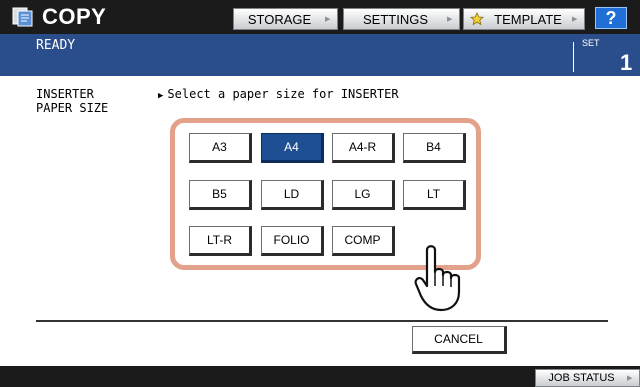 This screenshot has width=640, height=387. What do you see at coordinates (56, 45) in the screenshot?
I see `status-text: READY` at bounding box center [56, 45].